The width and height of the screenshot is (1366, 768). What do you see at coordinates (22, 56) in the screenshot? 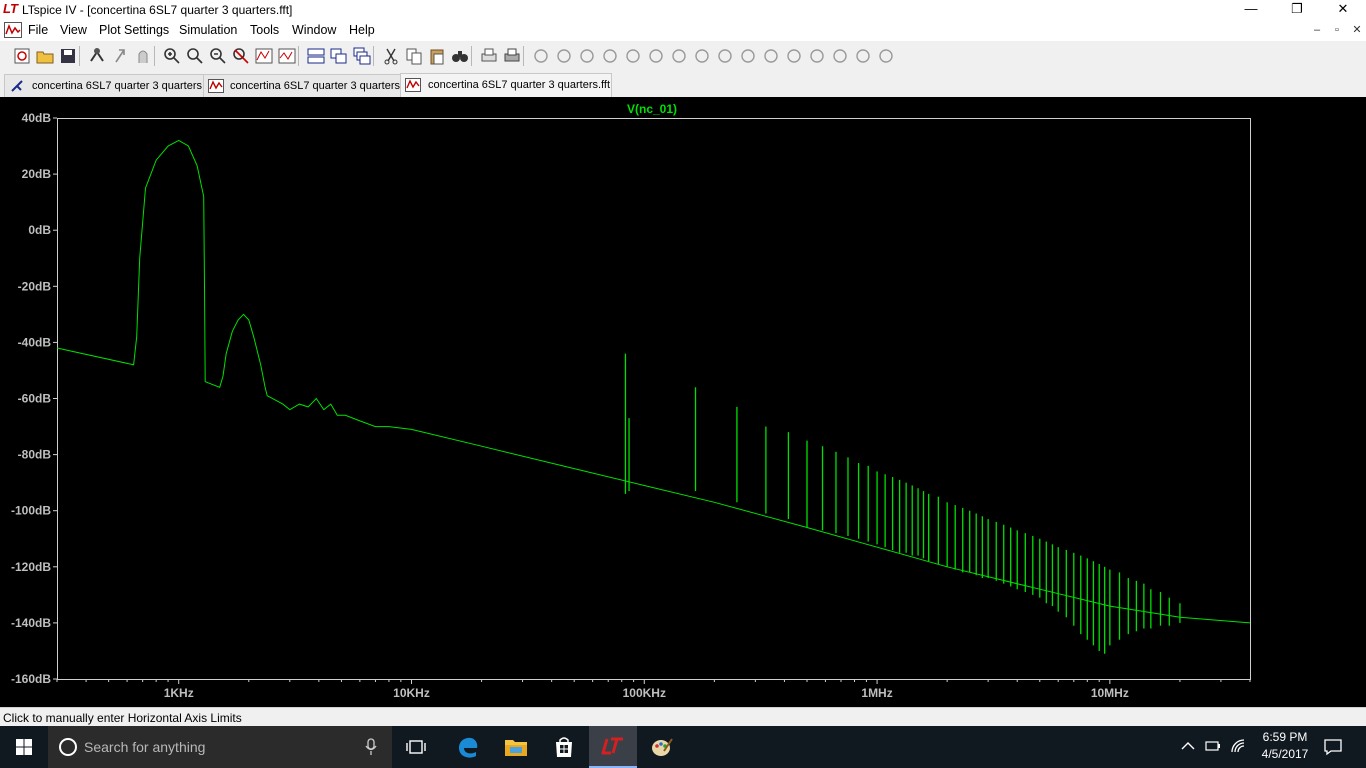
I see `new-schematic-icon` at bounding box center [22, 56].